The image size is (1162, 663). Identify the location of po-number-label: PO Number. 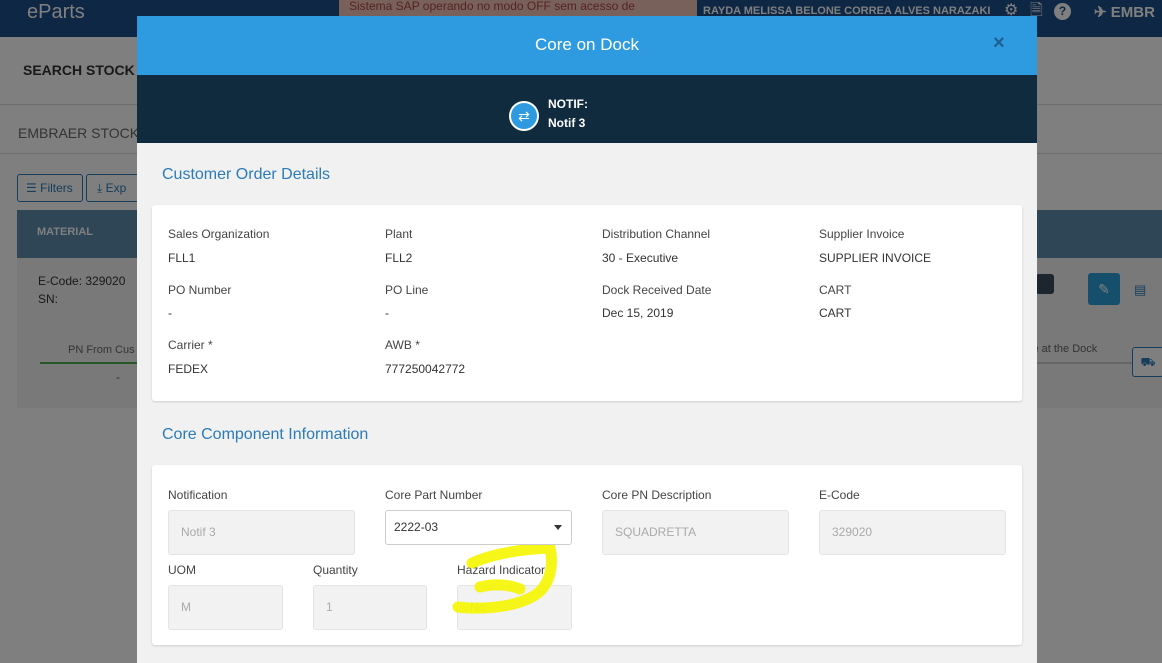
(200, 290).